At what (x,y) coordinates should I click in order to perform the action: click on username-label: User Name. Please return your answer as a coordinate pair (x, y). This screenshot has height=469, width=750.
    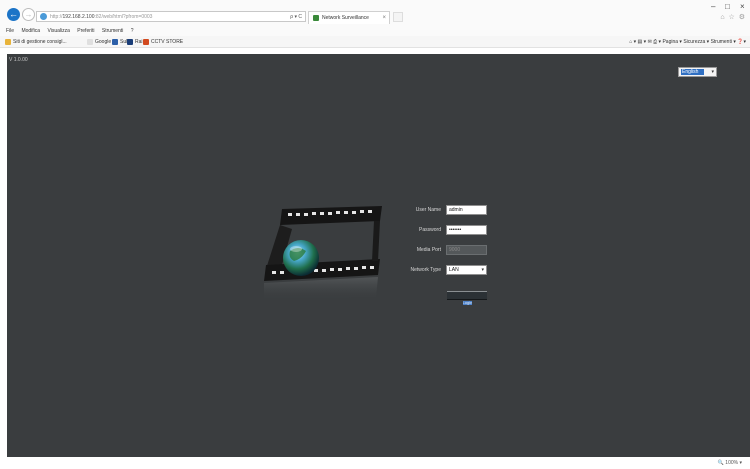
    Looking at the image, I should click on (428, 210).